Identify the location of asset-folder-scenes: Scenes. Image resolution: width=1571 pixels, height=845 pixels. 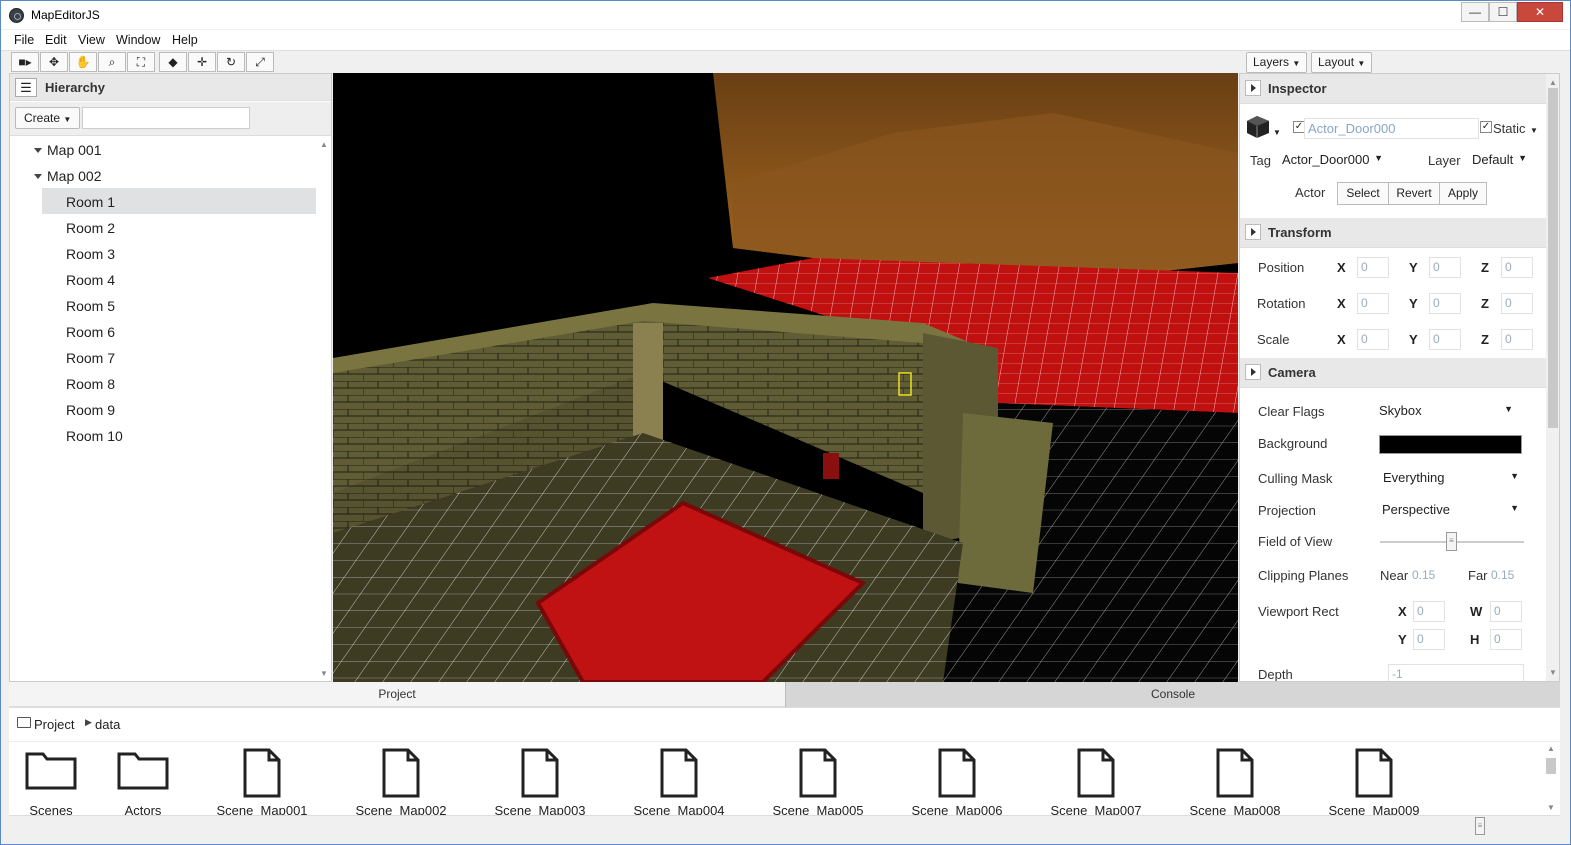
(55, 781).